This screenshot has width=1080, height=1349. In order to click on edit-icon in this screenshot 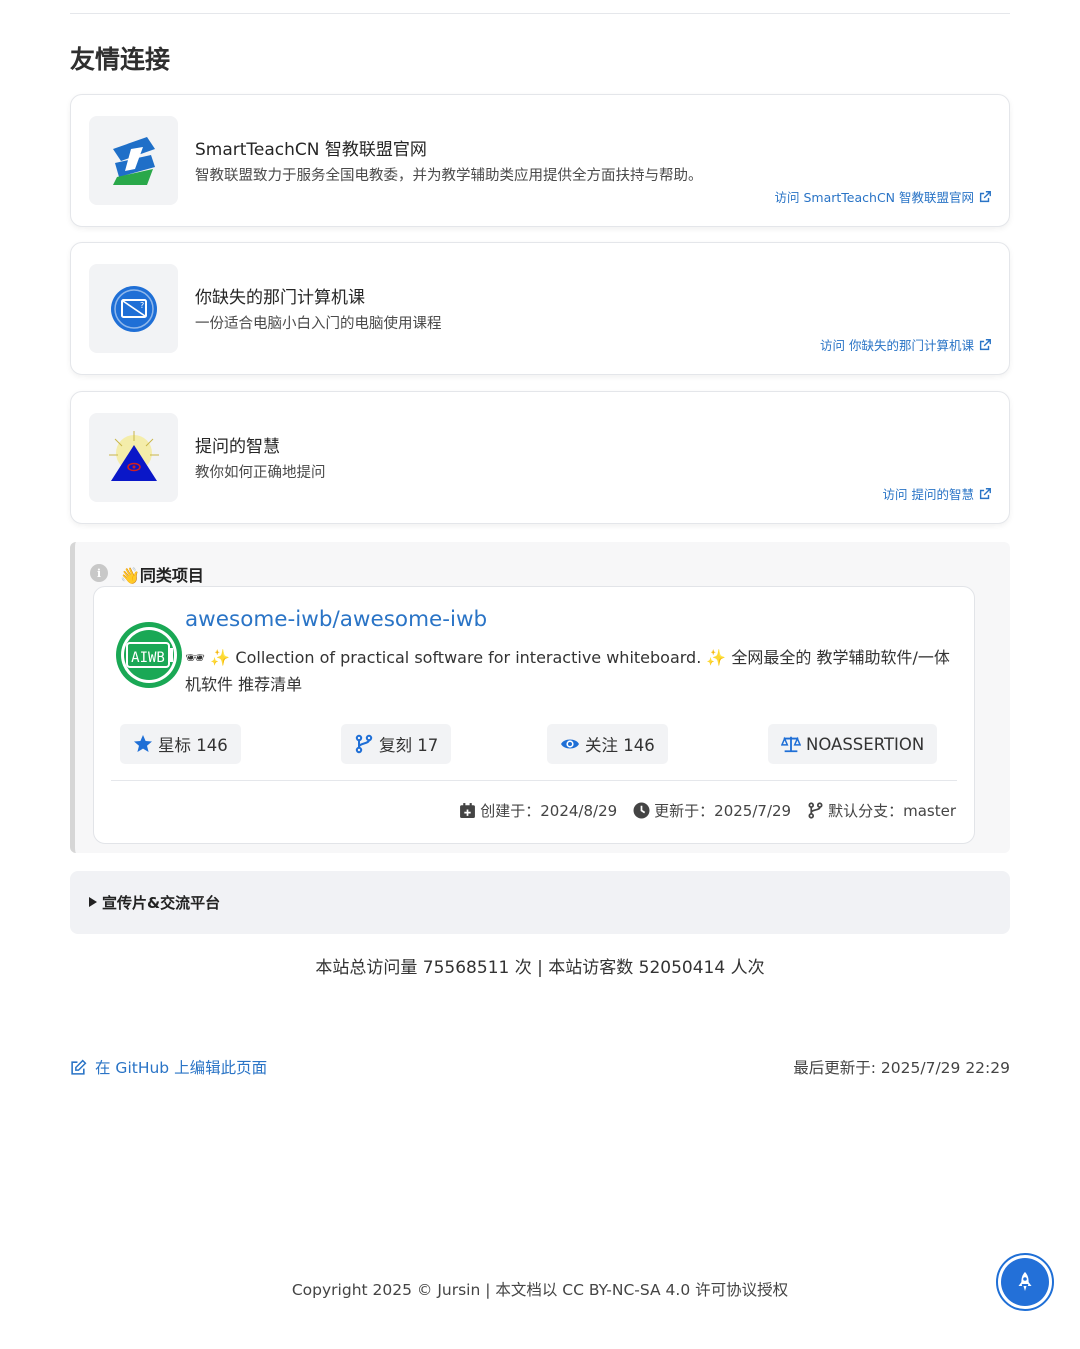, I will do `click(79, 1067)`.